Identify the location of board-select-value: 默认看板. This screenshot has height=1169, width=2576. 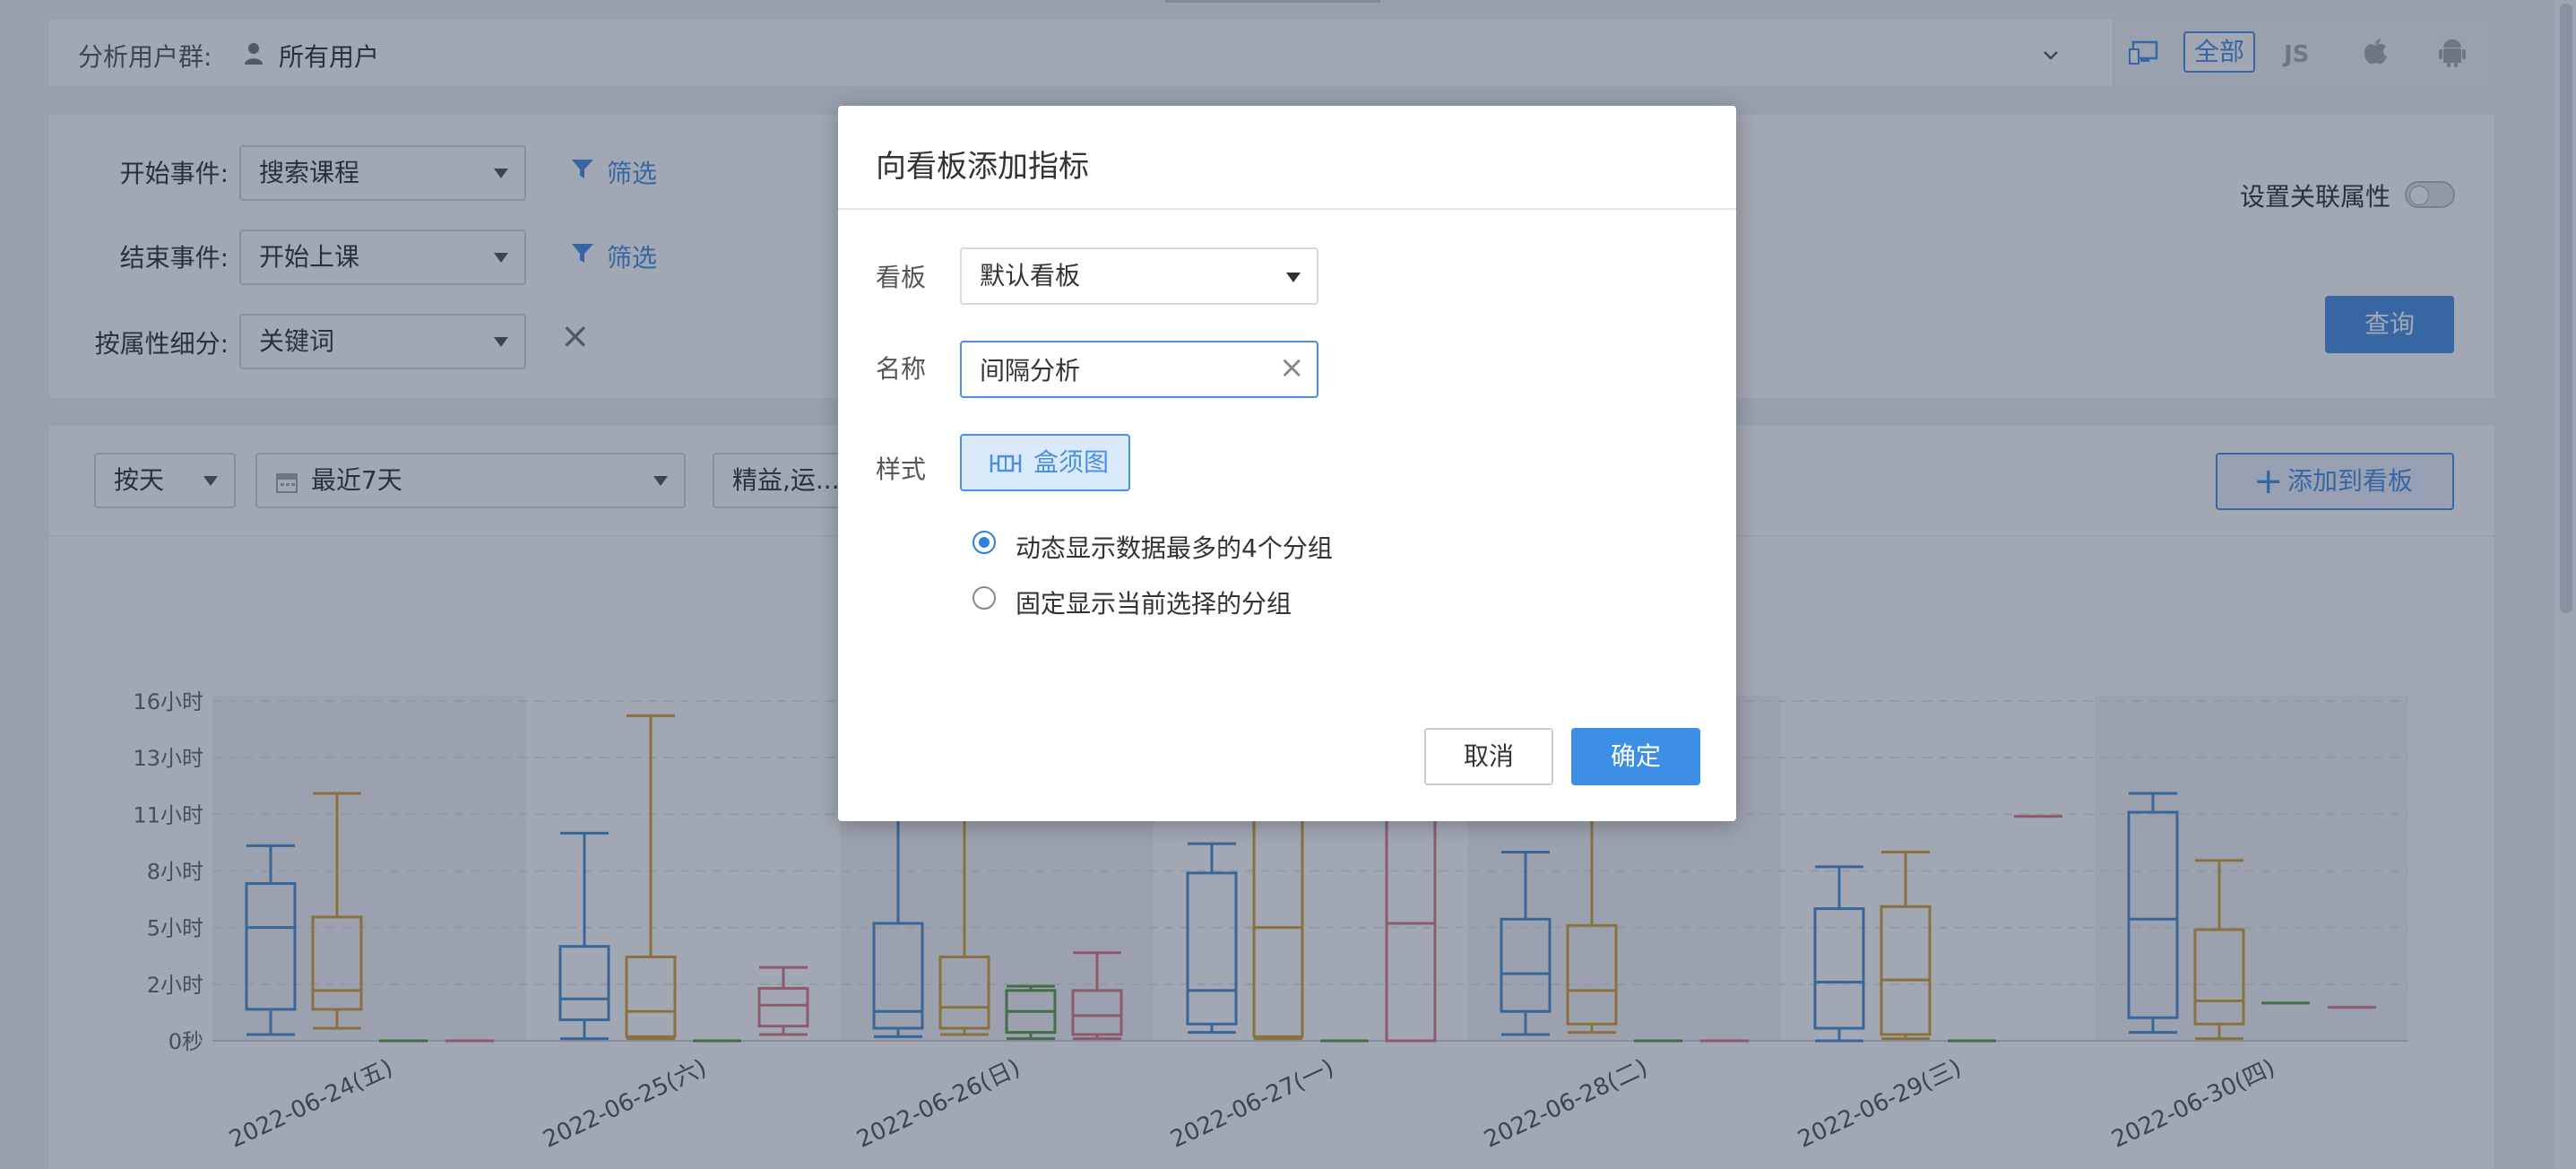
(1030, 275).